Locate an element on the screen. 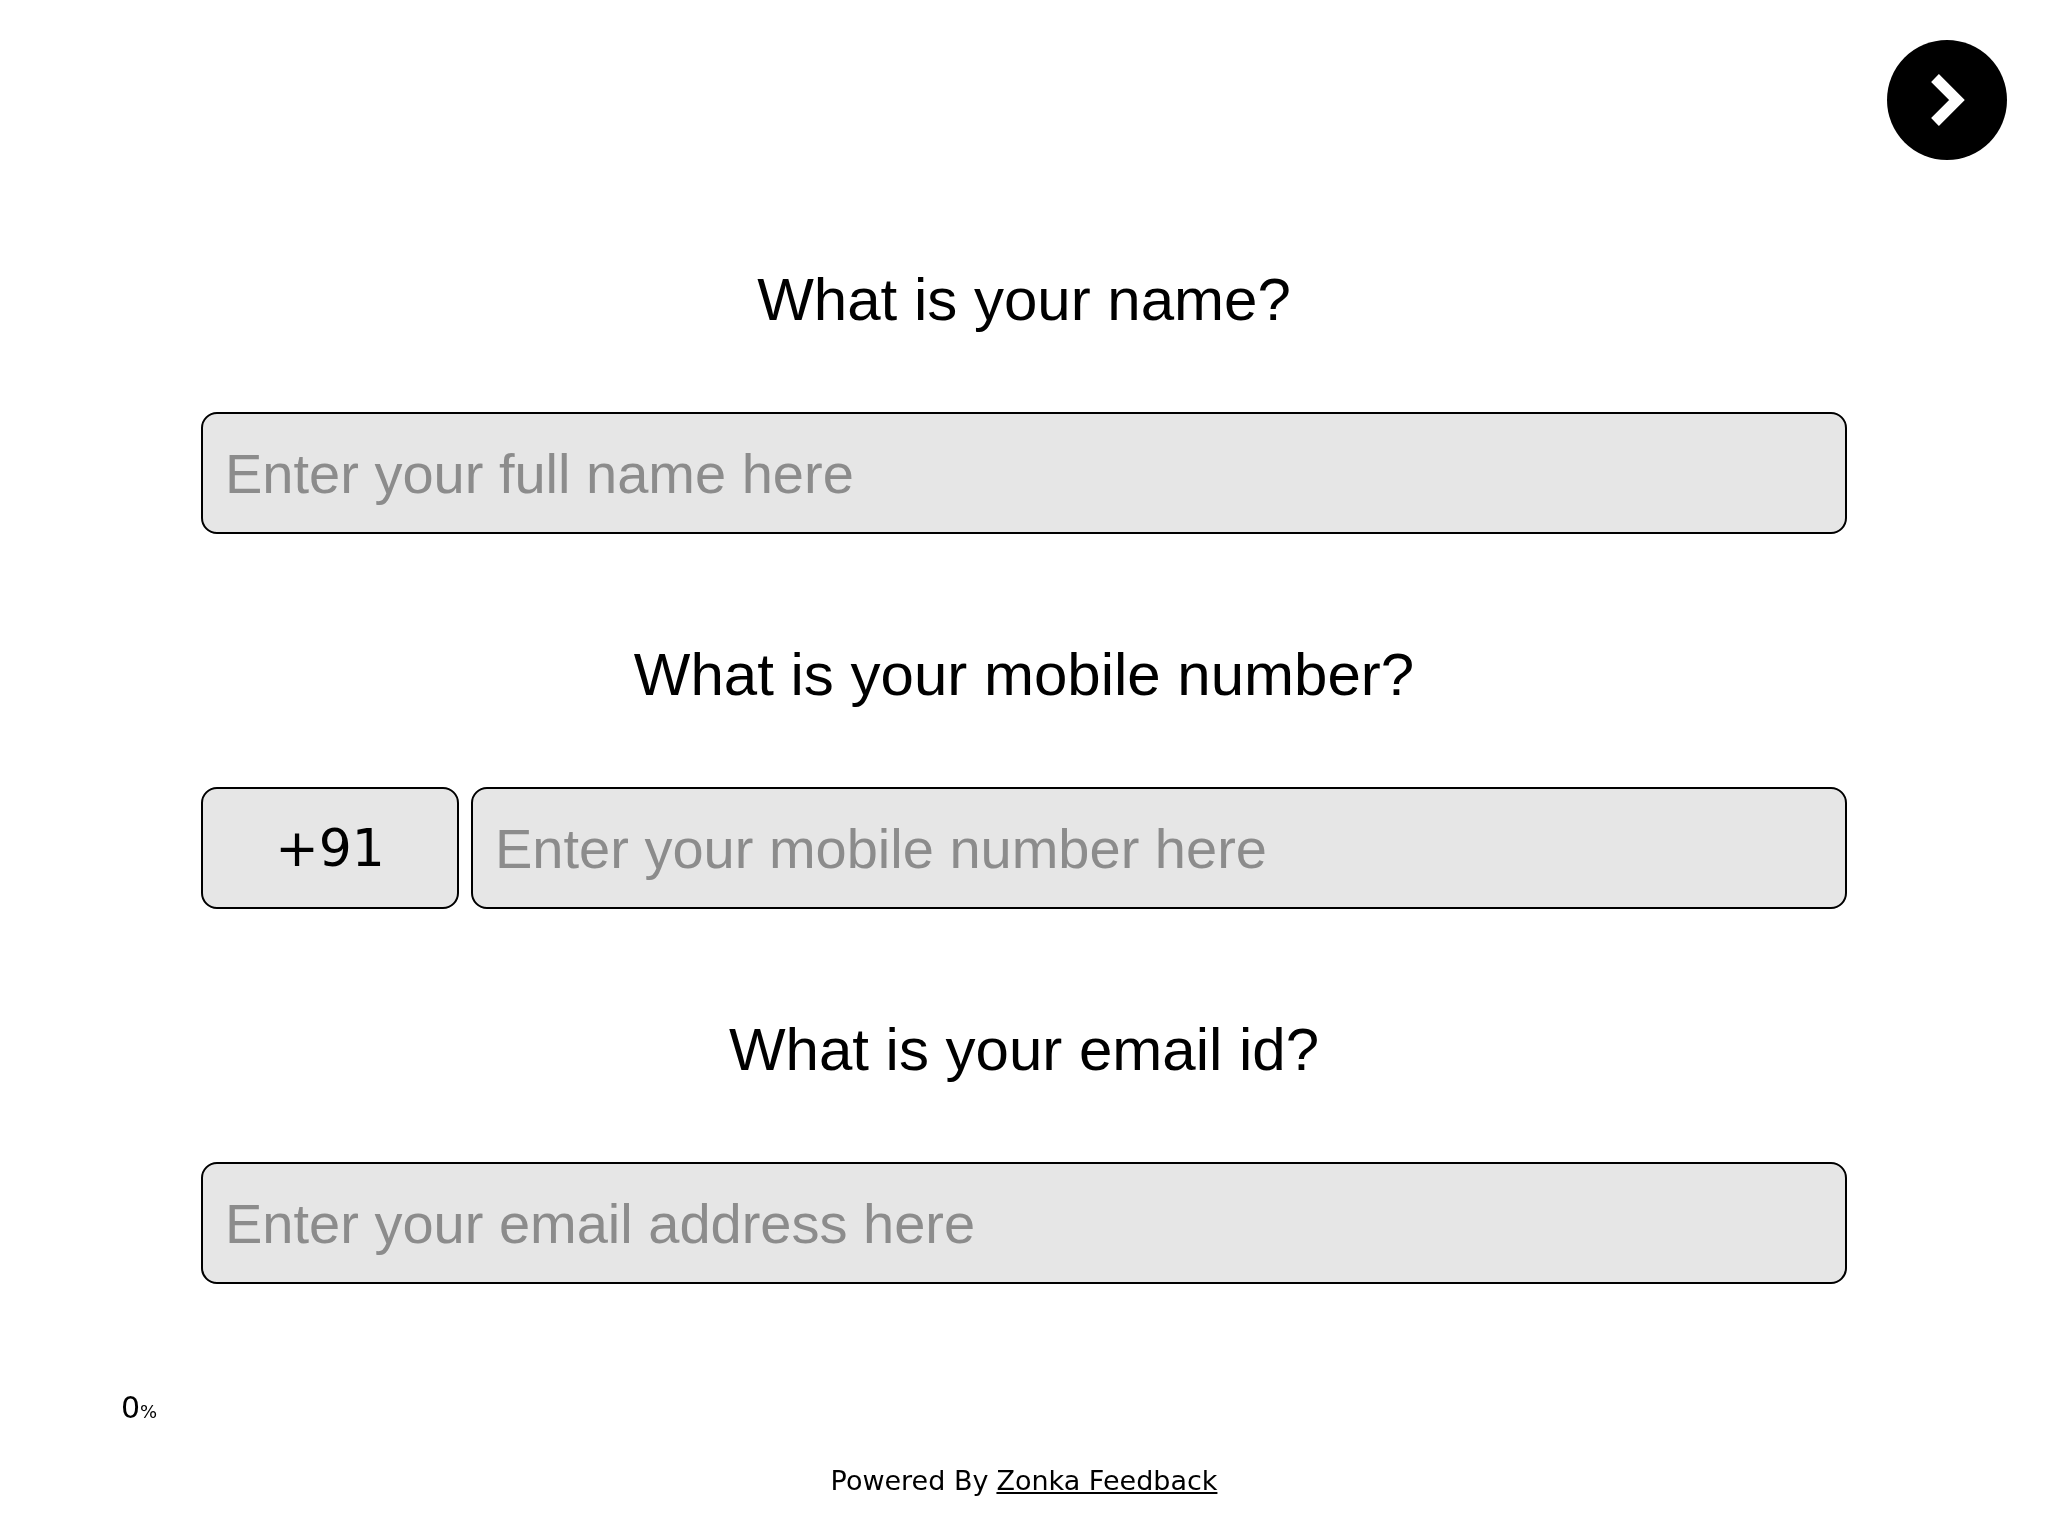  question-title: What is your mobile number? is located at coordinates (1024, 674).